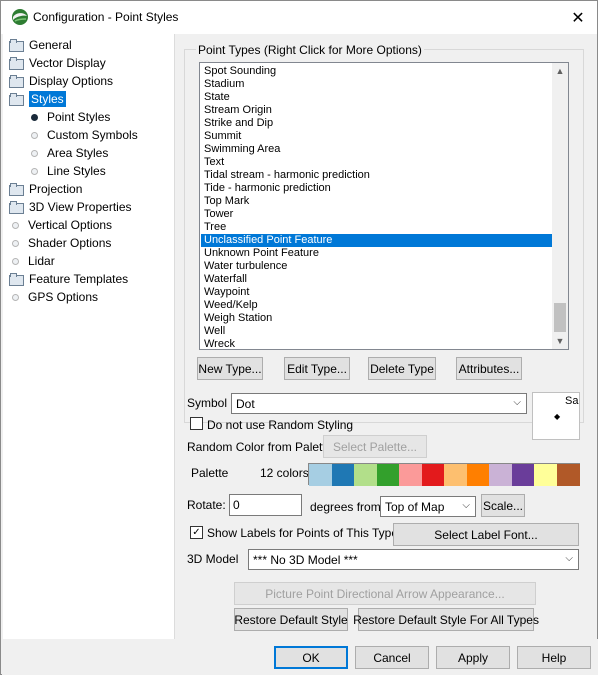 Image resolution: width=598 pixels, height=675 pixels. I want to click on scroll-down-icon: ▼, so click(560, 341).